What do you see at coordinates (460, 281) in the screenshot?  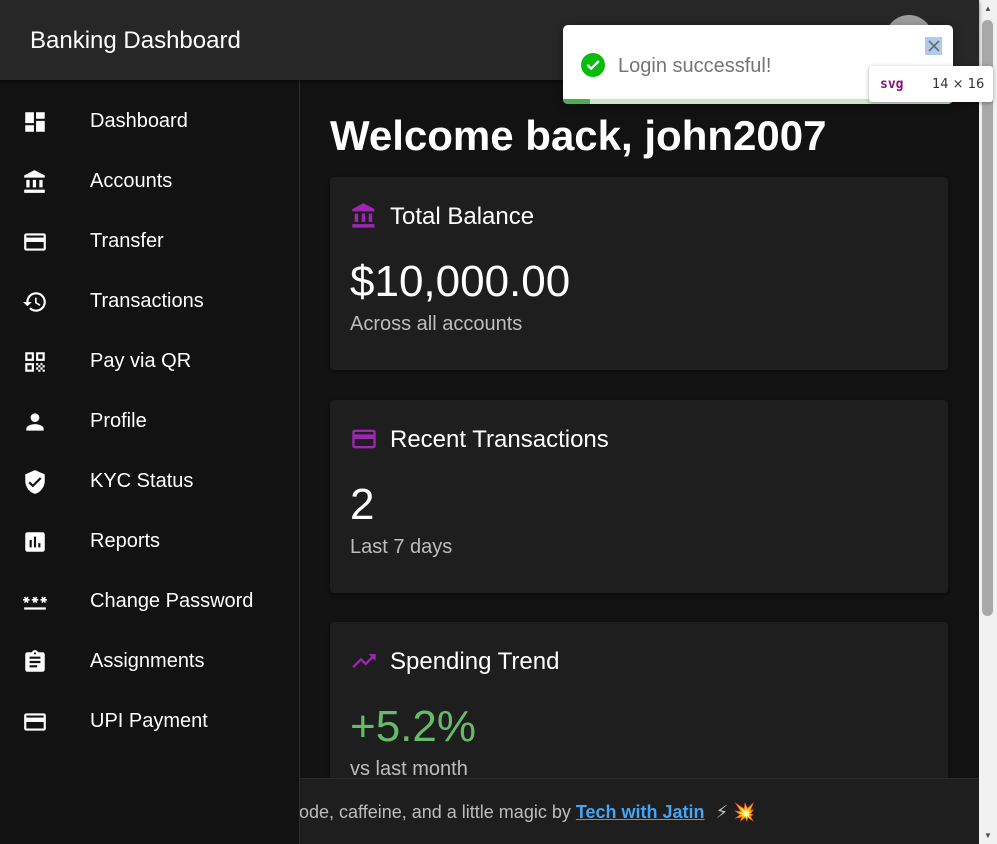 I see `card-value: $10,000.00` at bounding box center [460, 281].